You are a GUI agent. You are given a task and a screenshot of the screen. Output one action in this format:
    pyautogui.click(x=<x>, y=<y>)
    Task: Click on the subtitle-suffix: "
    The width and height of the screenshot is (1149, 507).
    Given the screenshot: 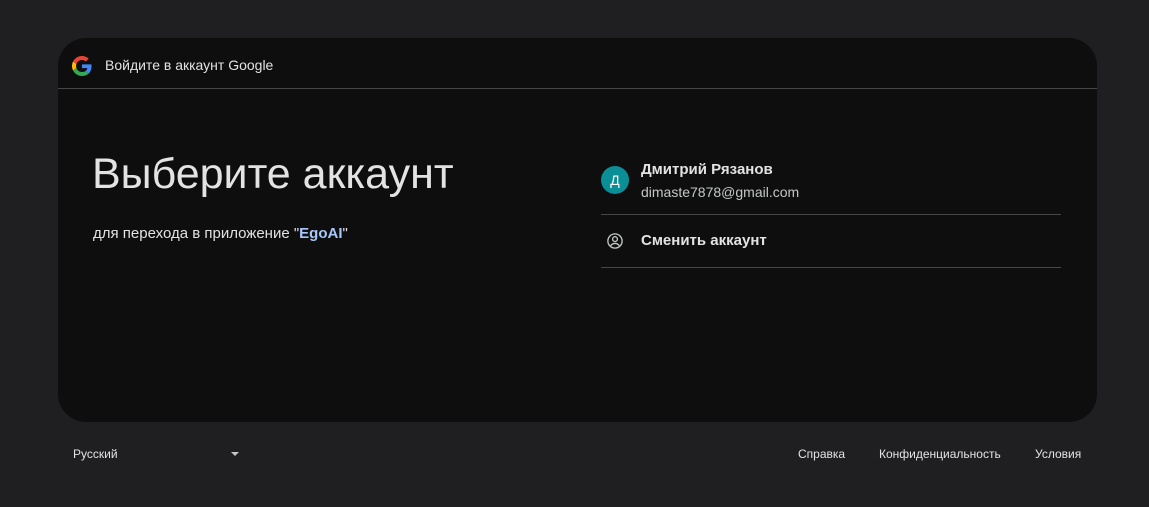 What is the action you would take?
    pyautogui.click(x=345, y=233)
    